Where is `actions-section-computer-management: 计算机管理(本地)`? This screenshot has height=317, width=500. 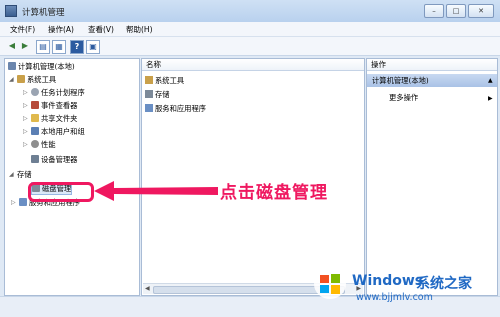
actions-section-computer-management: 计算机管理(本地) is located at coordinates (432, 80).